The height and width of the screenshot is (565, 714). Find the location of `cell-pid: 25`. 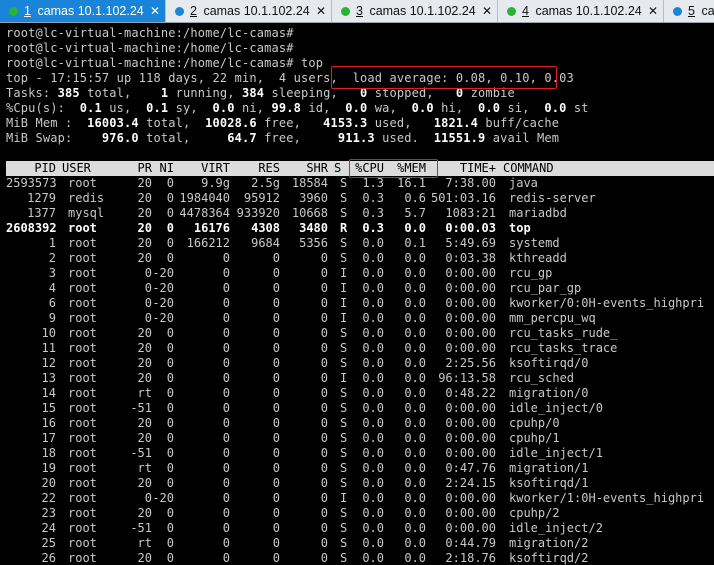

cell-pid: 25 is located at coordinates (48, 543).